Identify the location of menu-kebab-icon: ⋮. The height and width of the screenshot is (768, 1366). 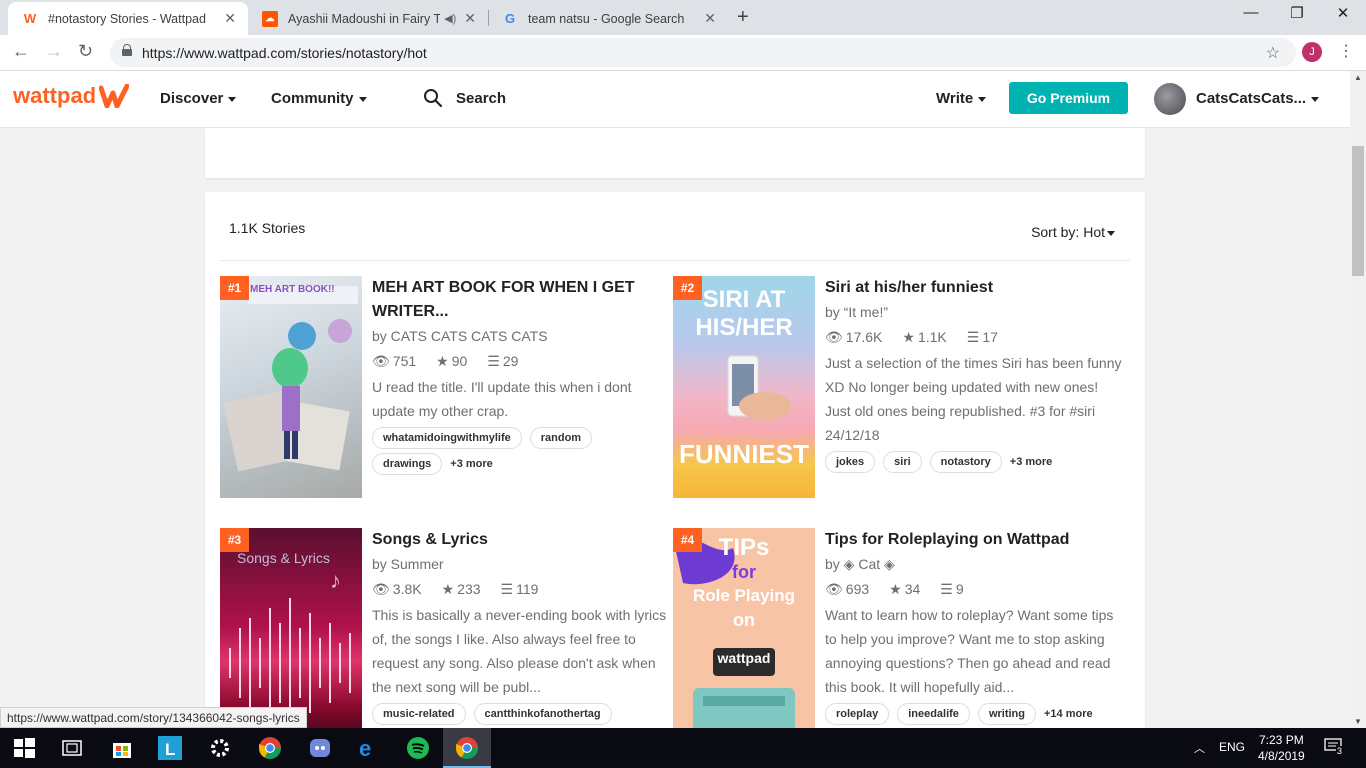
(1346, 51).